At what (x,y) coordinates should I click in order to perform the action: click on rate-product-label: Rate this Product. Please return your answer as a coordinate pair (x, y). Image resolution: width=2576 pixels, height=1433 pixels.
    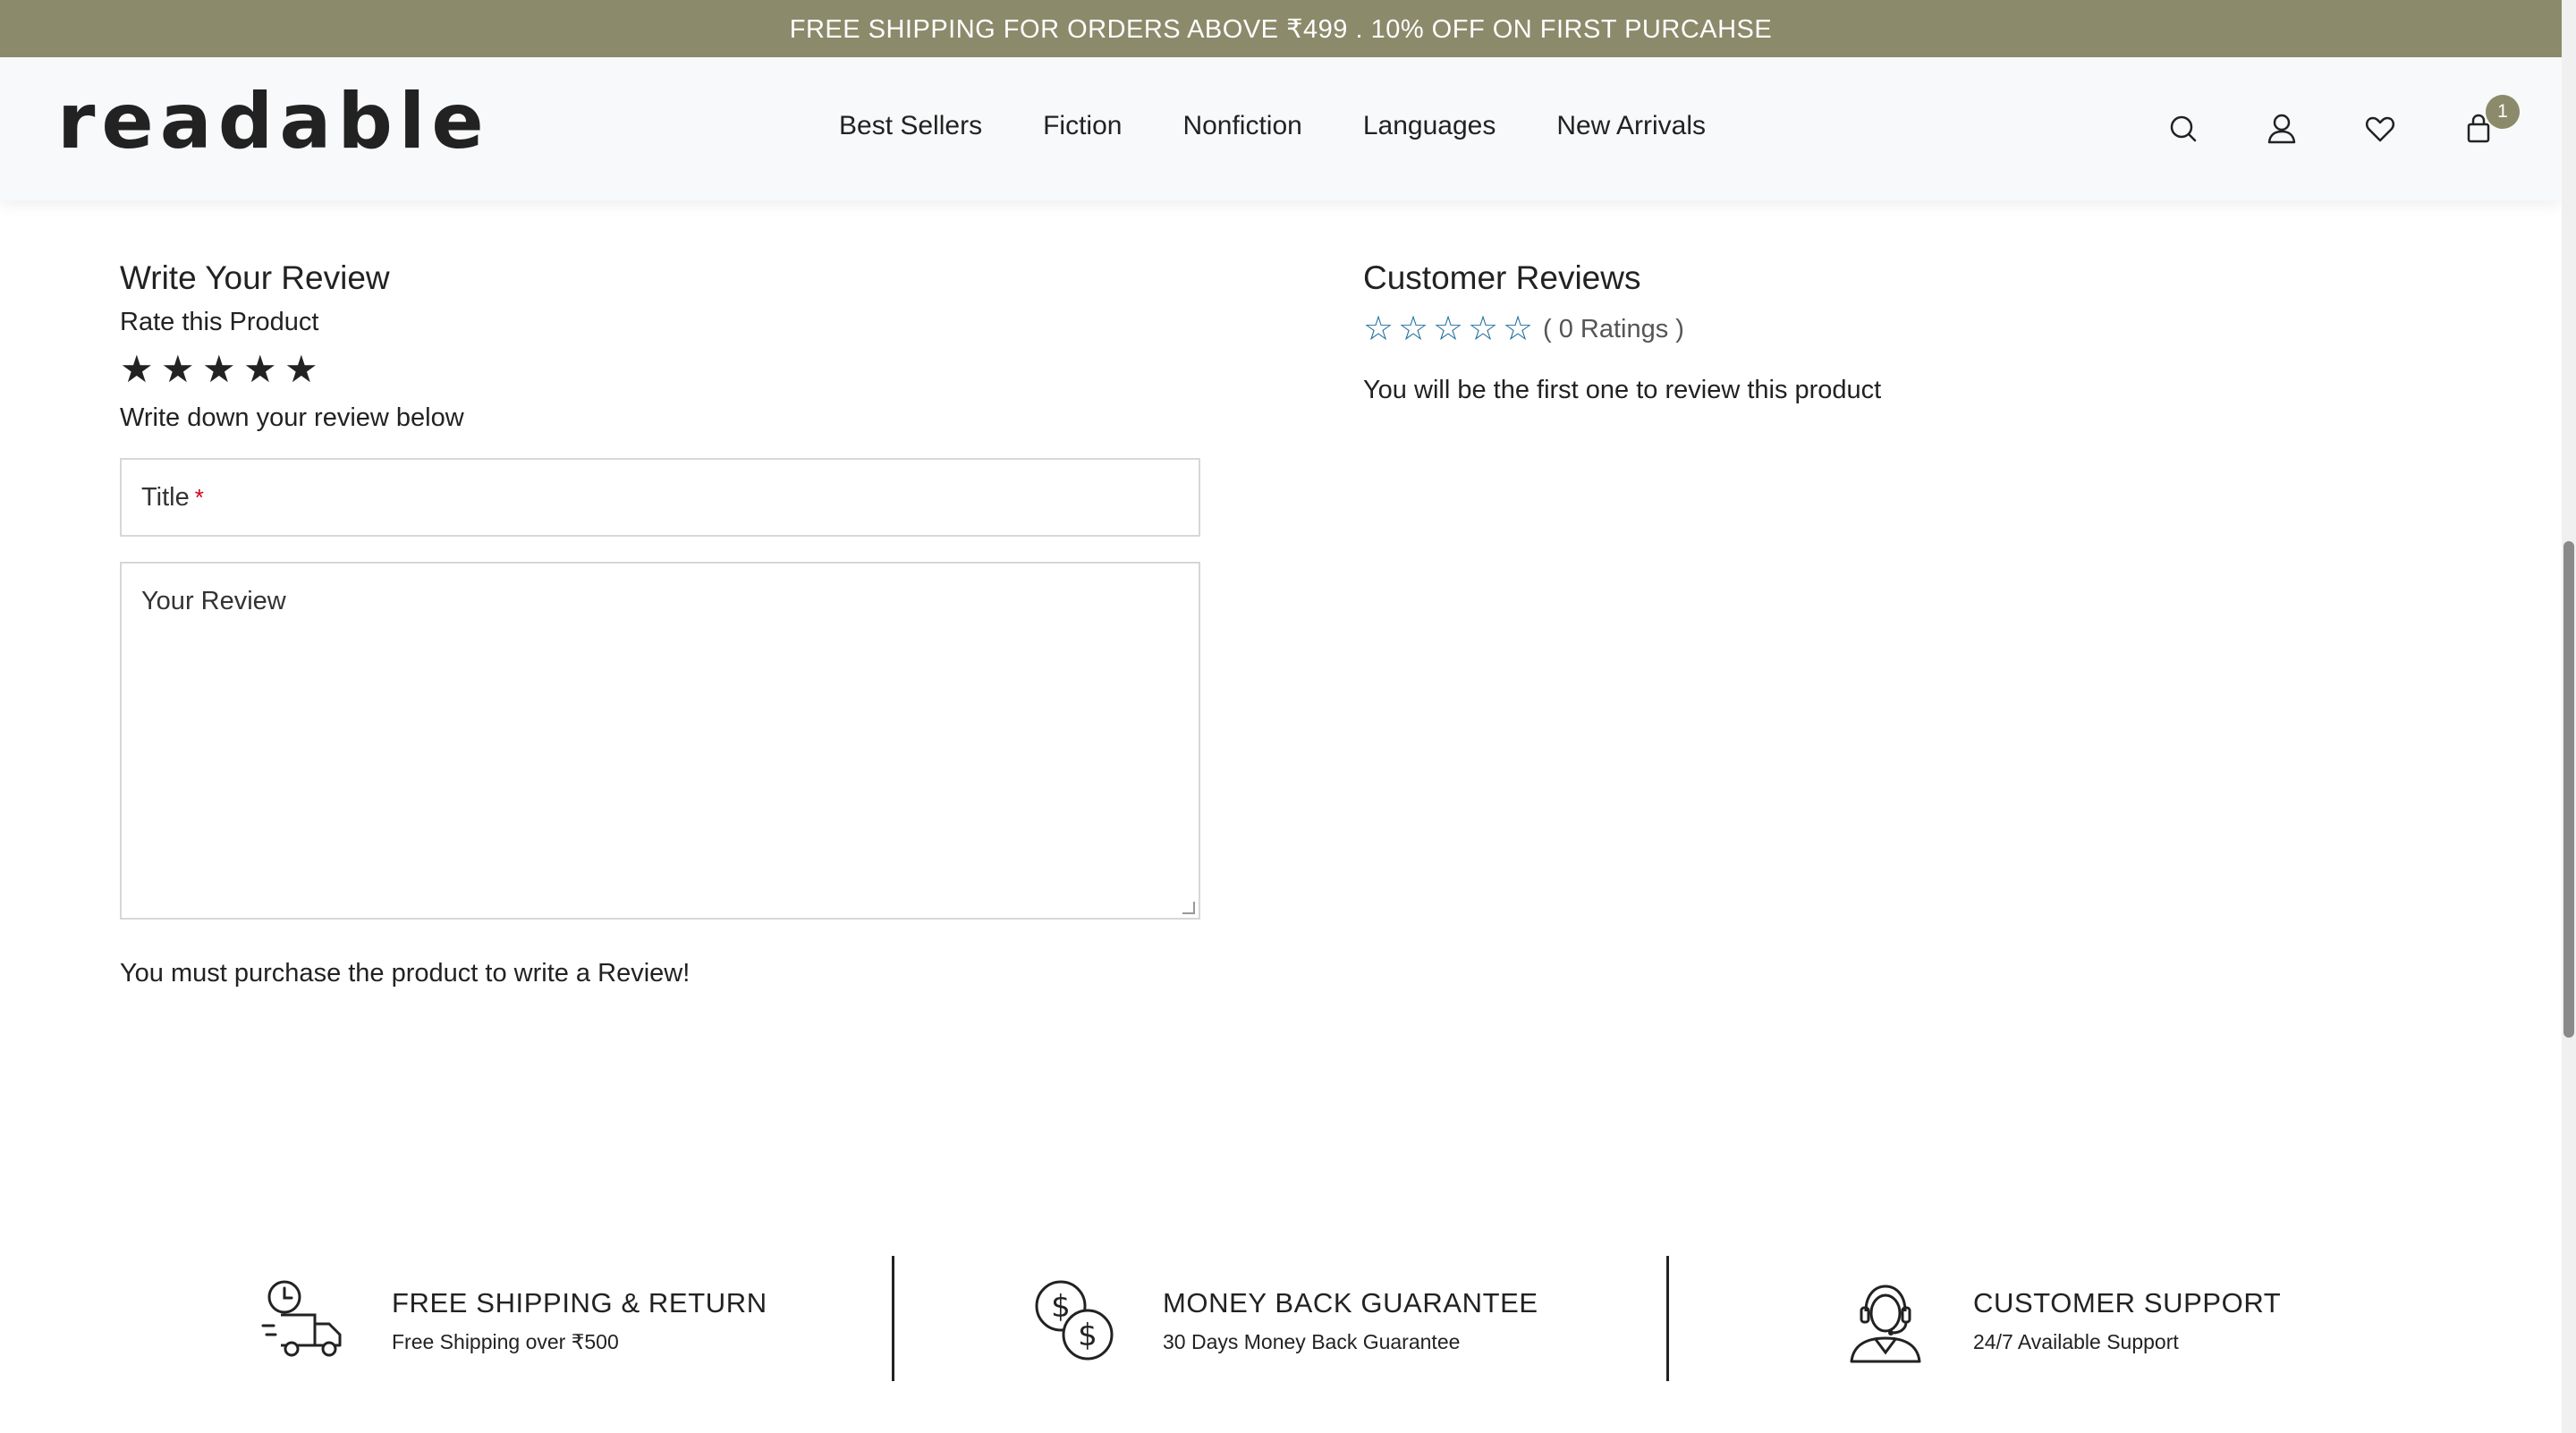
    Looking at the image, I should click on (219, 322).